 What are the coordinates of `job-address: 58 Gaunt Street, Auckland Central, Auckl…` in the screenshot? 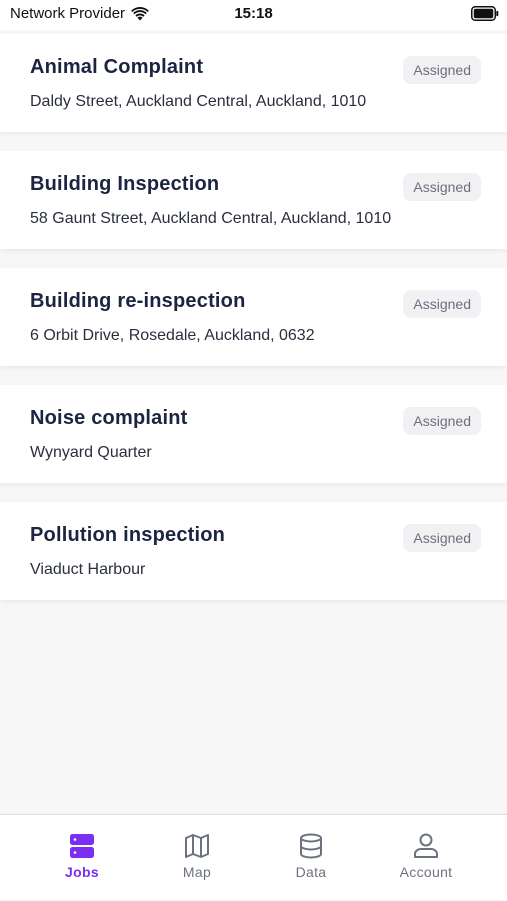 It's located at (211, 218).